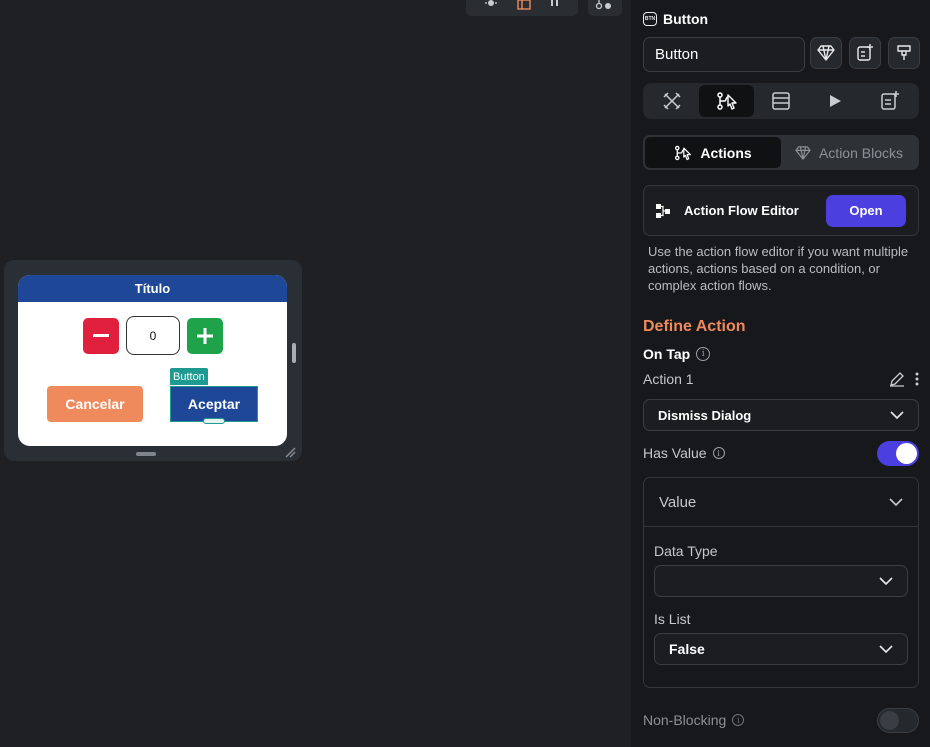 The width and height of the screenshot is (930, 747). Describe the element at coordinates (705, 415) in the screenshot. I see `action-type-value: Dismiss Dialog` at that location.